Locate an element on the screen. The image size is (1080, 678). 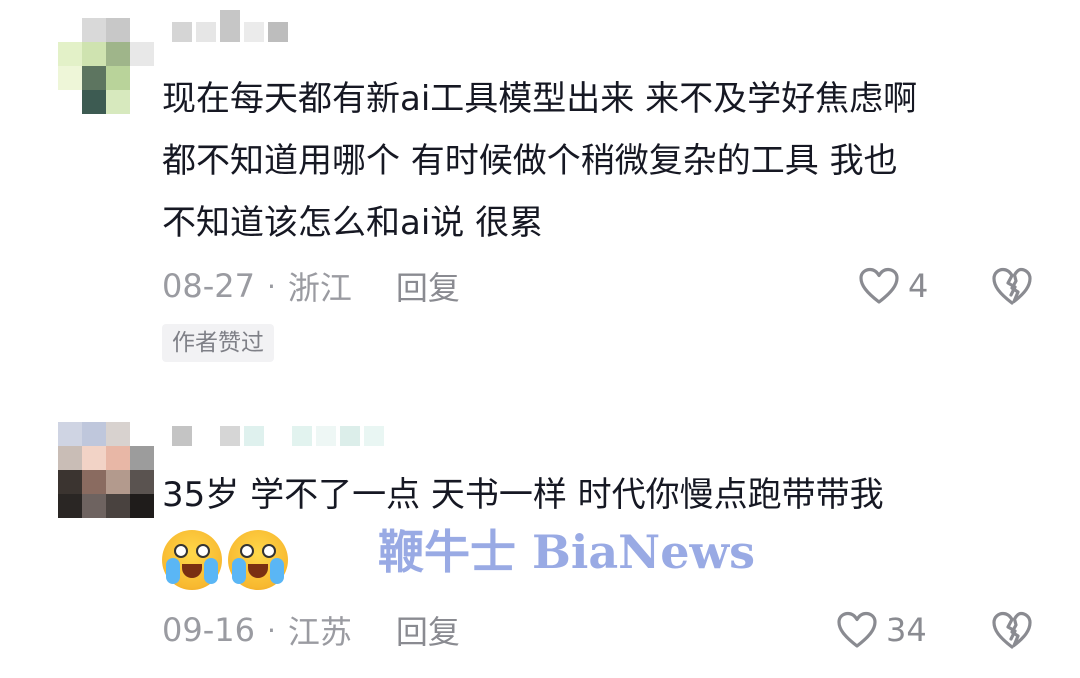
like-count: 34 is located at coordinates (906, 630).